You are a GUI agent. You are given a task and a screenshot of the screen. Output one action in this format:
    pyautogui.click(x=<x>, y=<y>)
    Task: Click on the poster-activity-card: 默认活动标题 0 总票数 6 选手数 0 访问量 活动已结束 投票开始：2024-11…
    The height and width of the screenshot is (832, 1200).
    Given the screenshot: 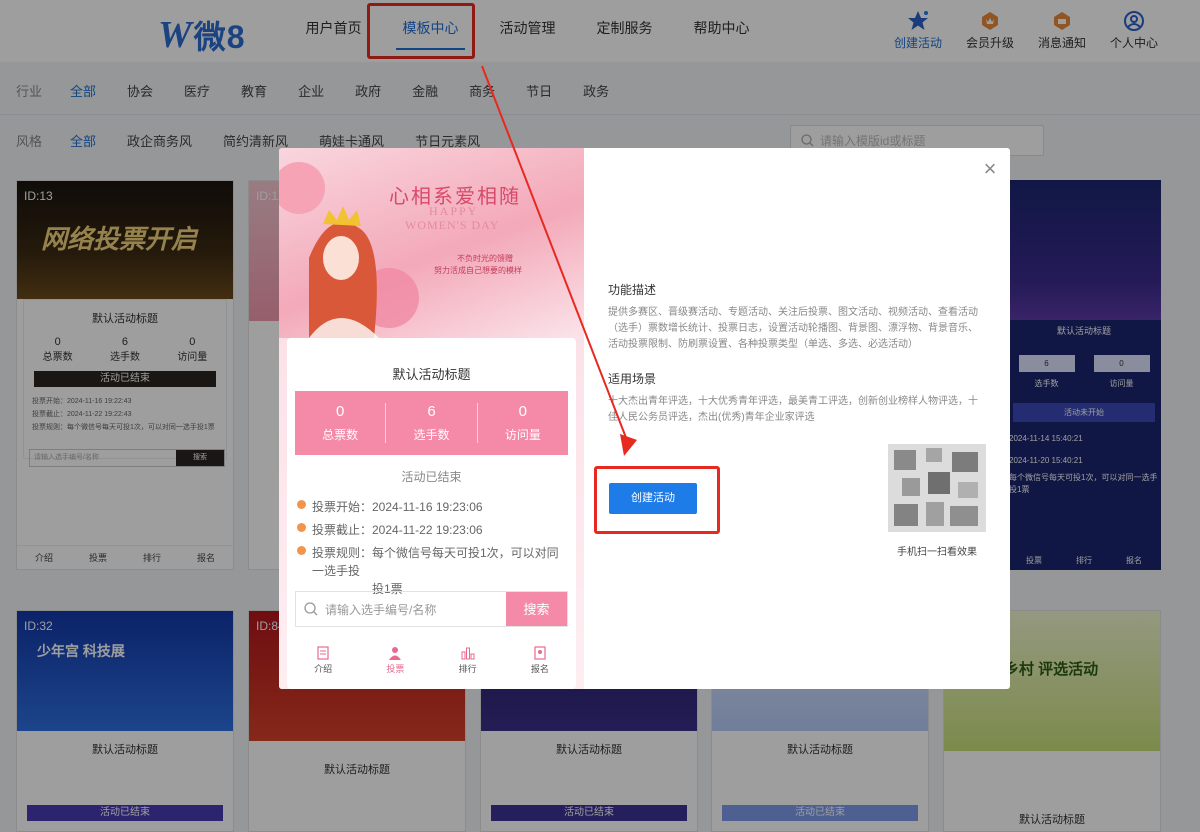 What is the action you would take?
    pyautogui.click(x=431, y=513)
    